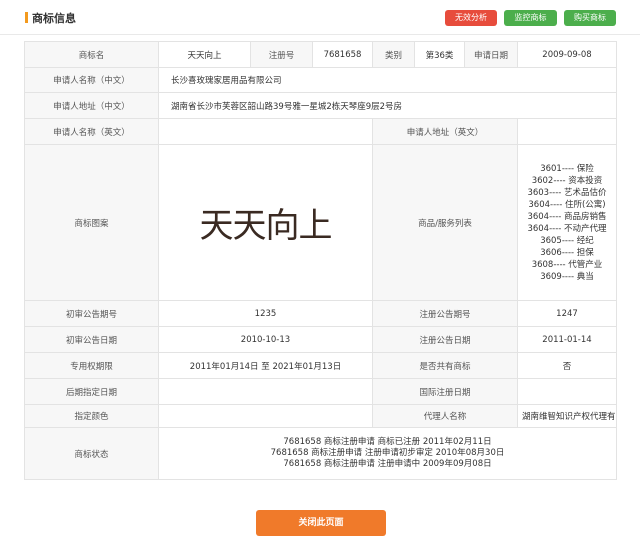  I want to click on status-item: 7681658 商标注册申请 注册申请中 2009年09月08日, so click(387, 464).